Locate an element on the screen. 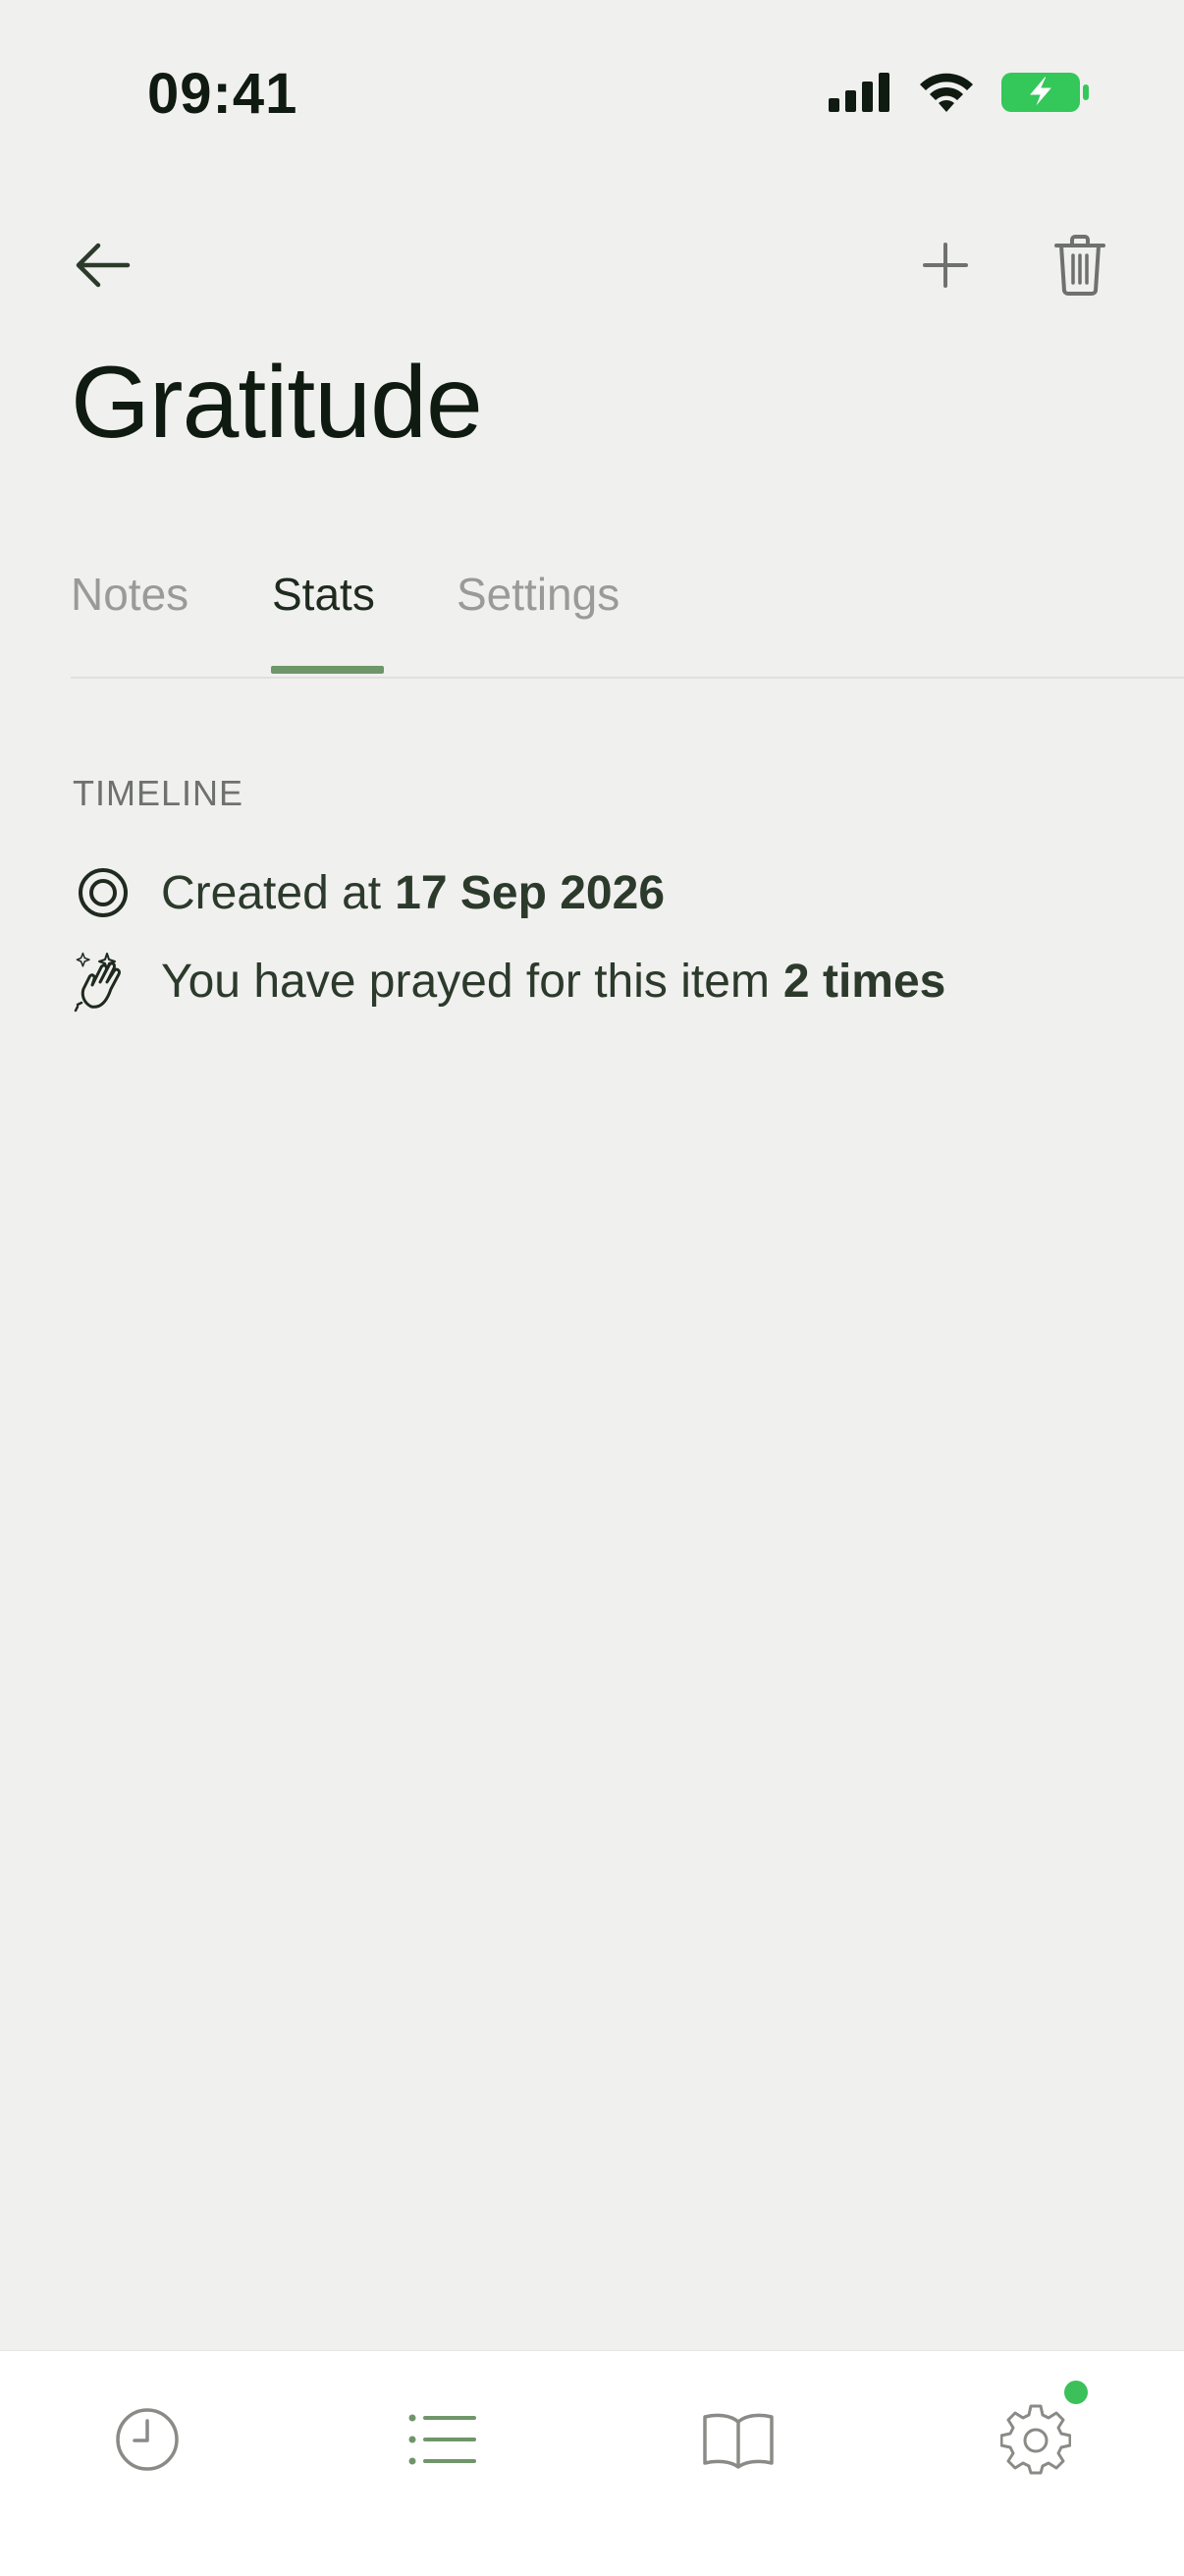  clock-icon is located at coordinates (148, 2440).